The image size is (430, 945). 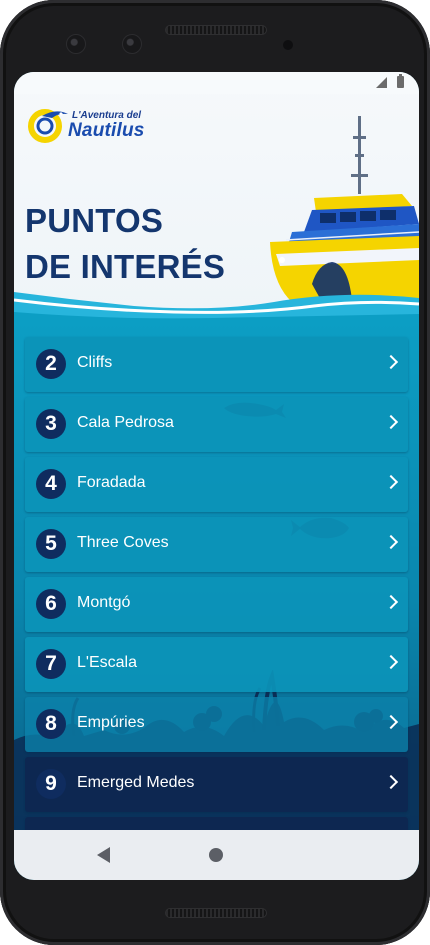 I want to click on poi-label: Montgó, so click(x=104, y=602).